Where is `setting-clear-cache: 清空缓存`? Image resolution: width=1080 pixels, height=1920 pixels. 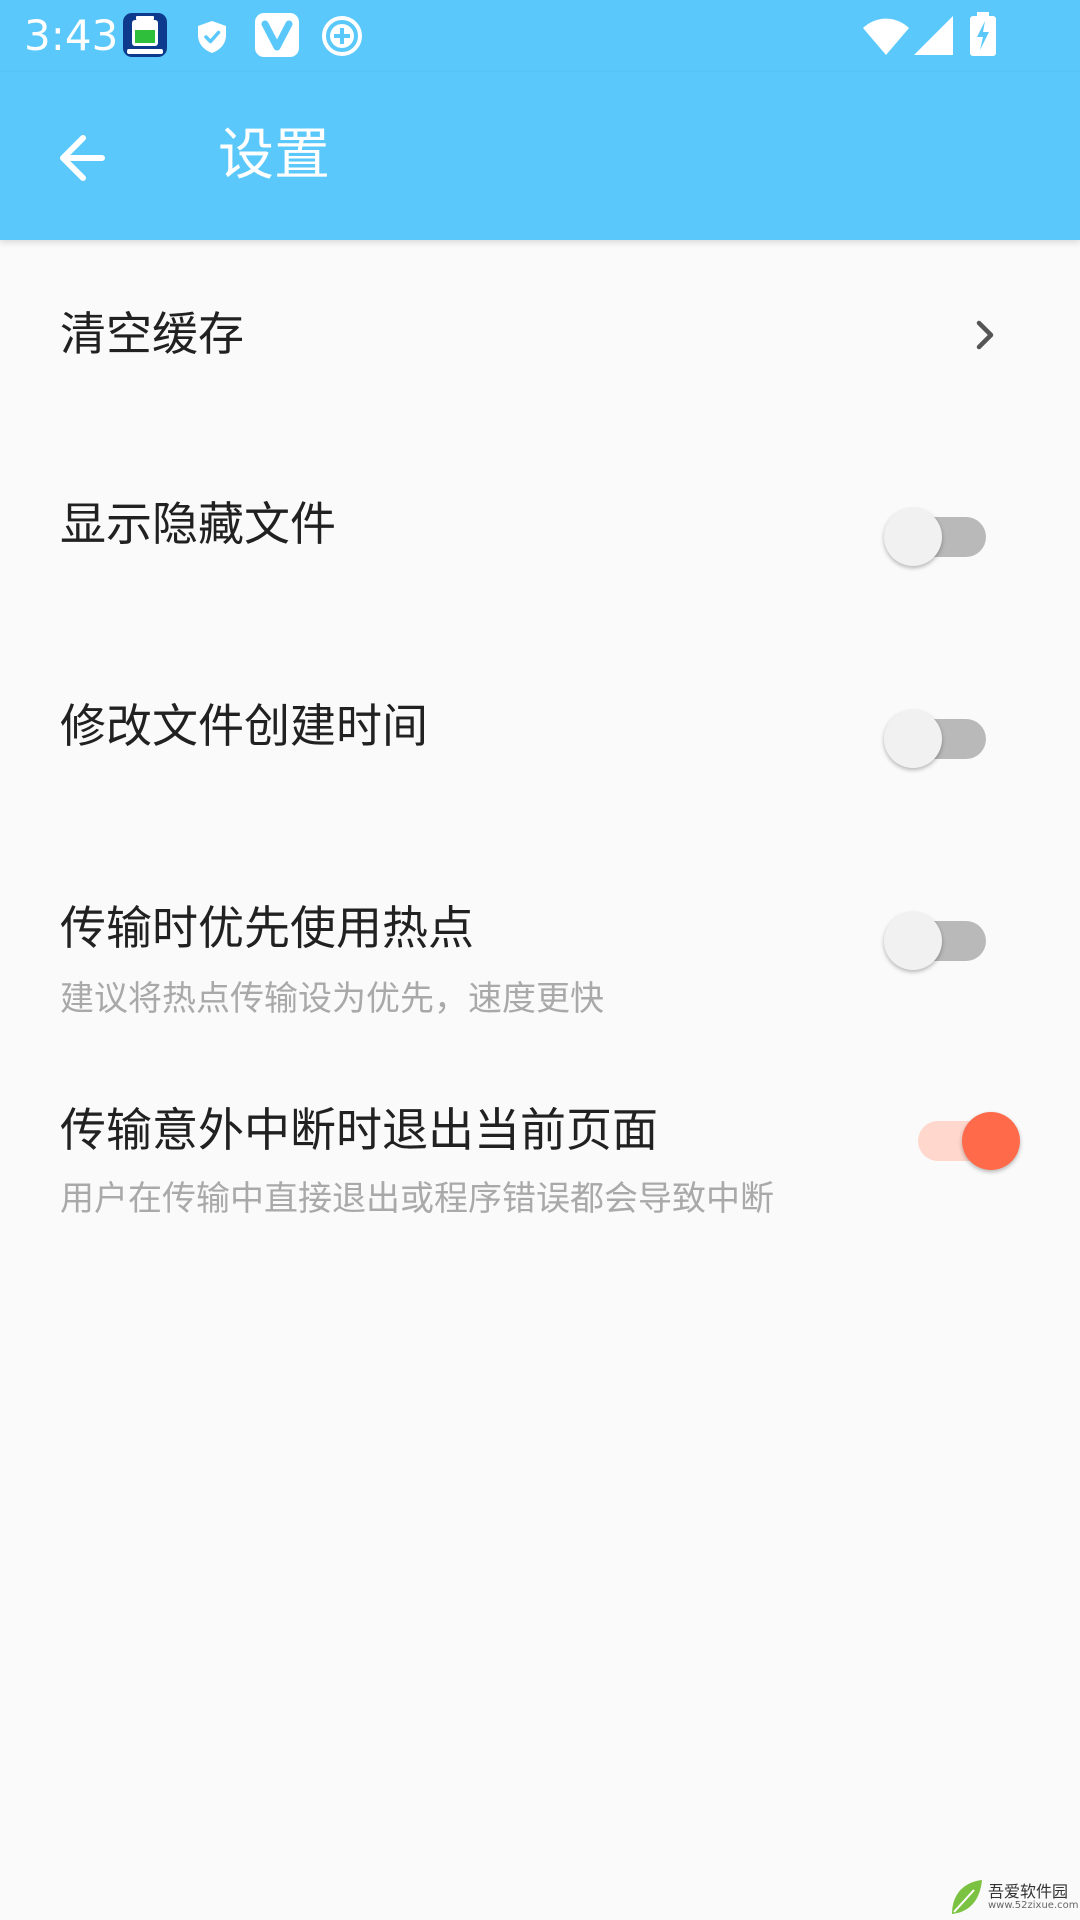
setting-clear-cache: 清空缓存 is located at coordinates (540, 335).